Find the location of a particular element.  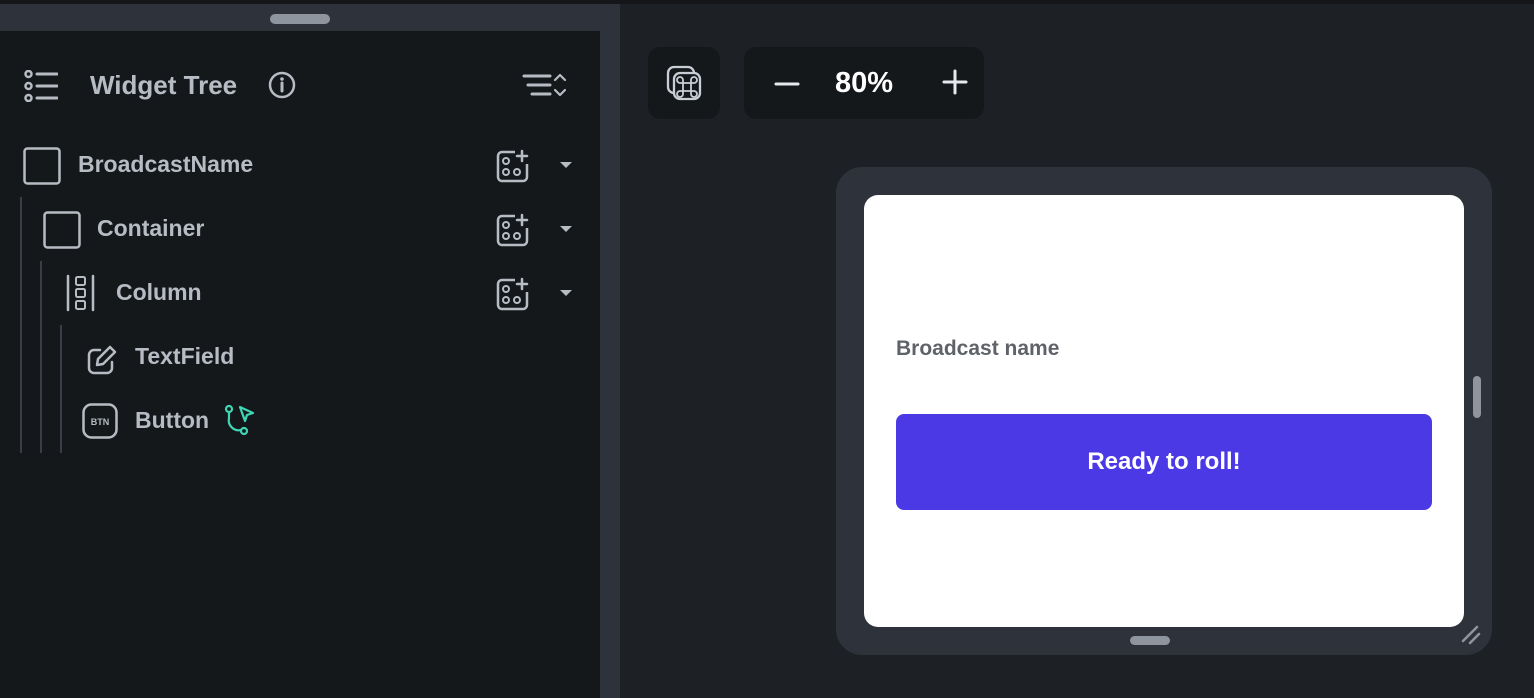

btn-badge-text: BTN is located at coordinates (100, 422).